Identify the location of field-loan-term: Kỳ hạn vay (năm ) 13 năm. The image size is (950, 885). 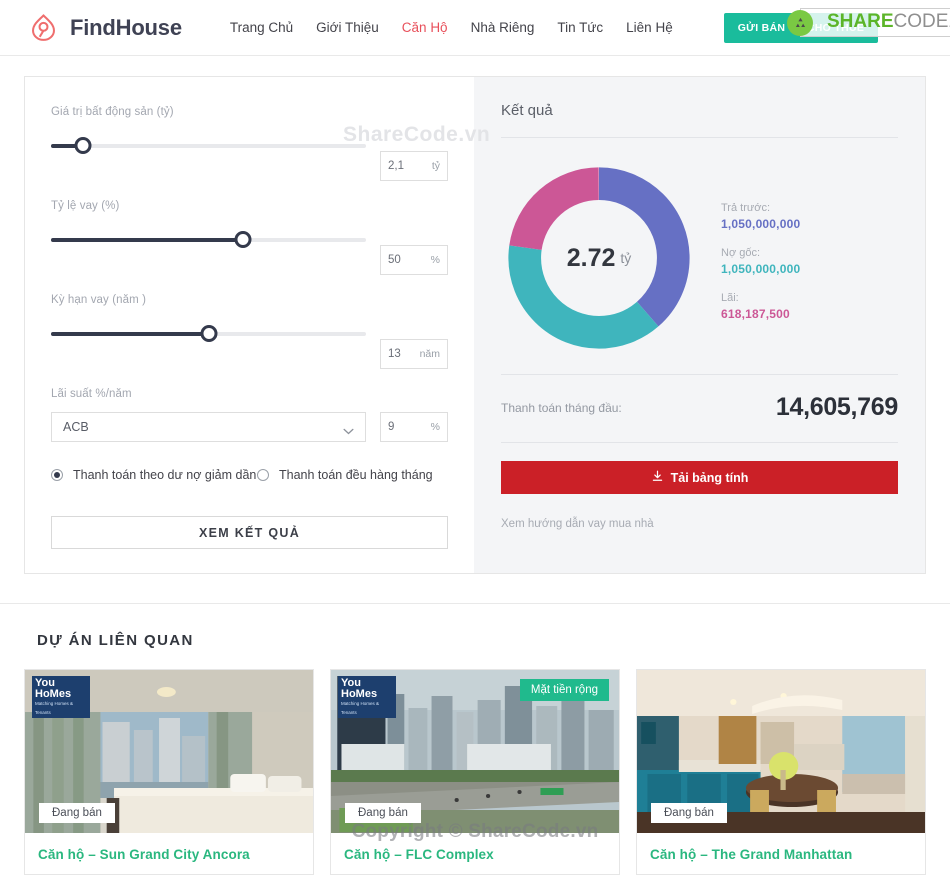
(249, 331).